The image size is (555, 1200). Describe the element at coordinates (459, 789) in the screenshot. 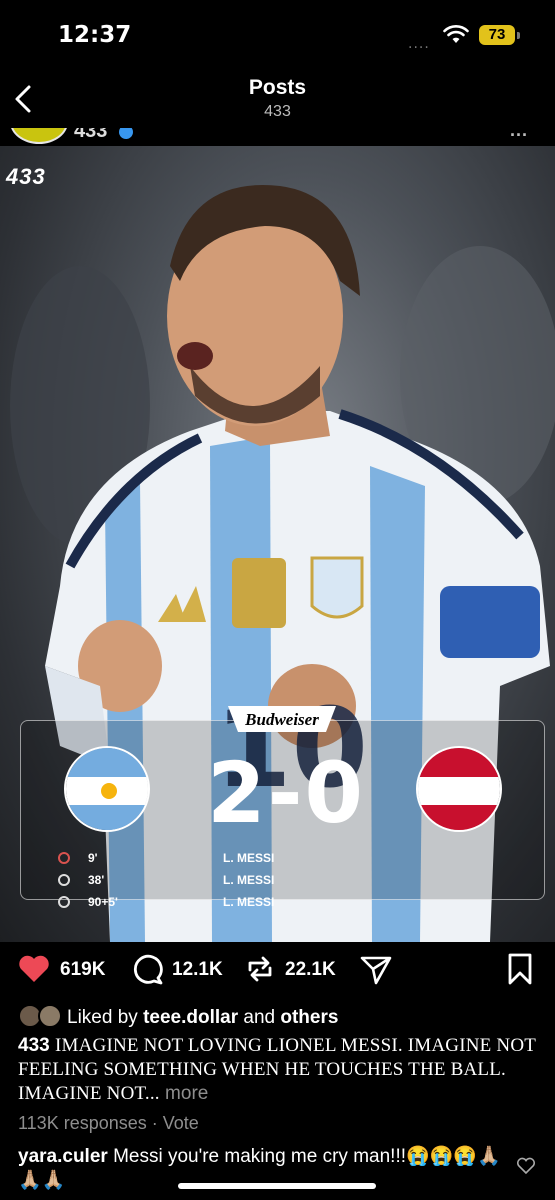

I see `austria-flag-icon` at that location.